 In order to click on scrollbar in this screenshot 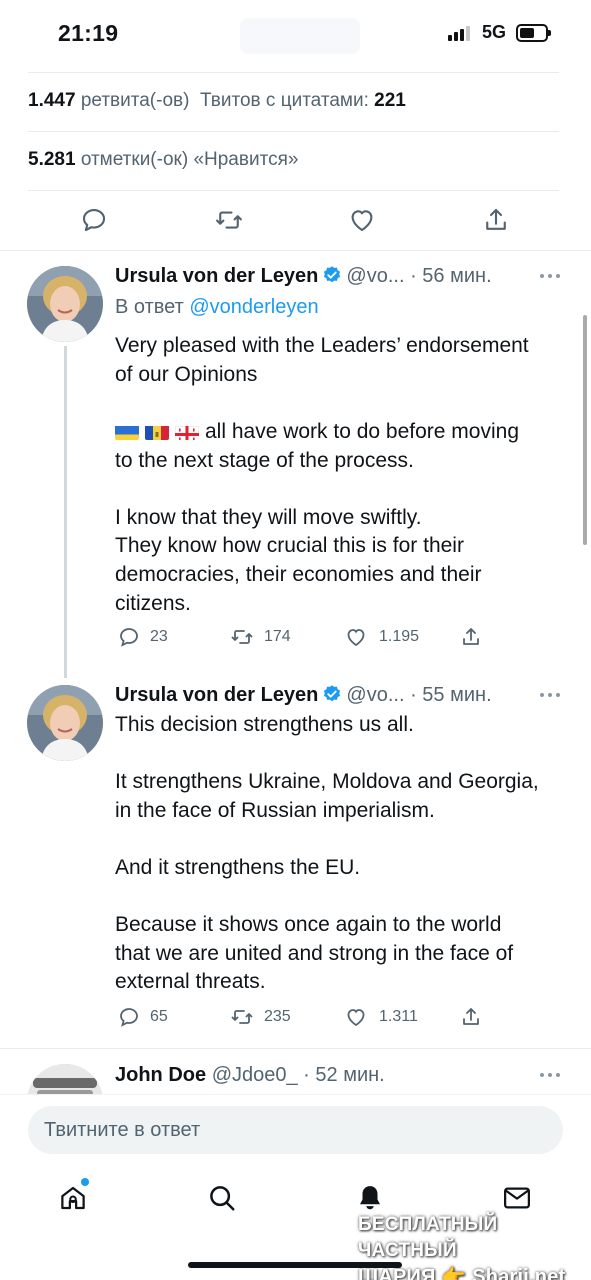, I will do `click(585, 430)`.